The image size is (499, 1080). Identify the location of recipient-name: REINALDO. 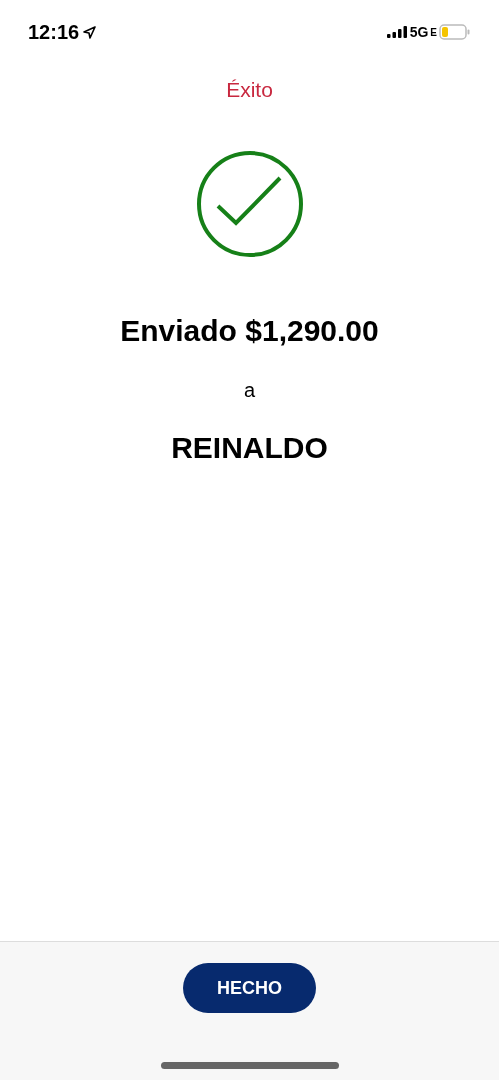
(249, 447).